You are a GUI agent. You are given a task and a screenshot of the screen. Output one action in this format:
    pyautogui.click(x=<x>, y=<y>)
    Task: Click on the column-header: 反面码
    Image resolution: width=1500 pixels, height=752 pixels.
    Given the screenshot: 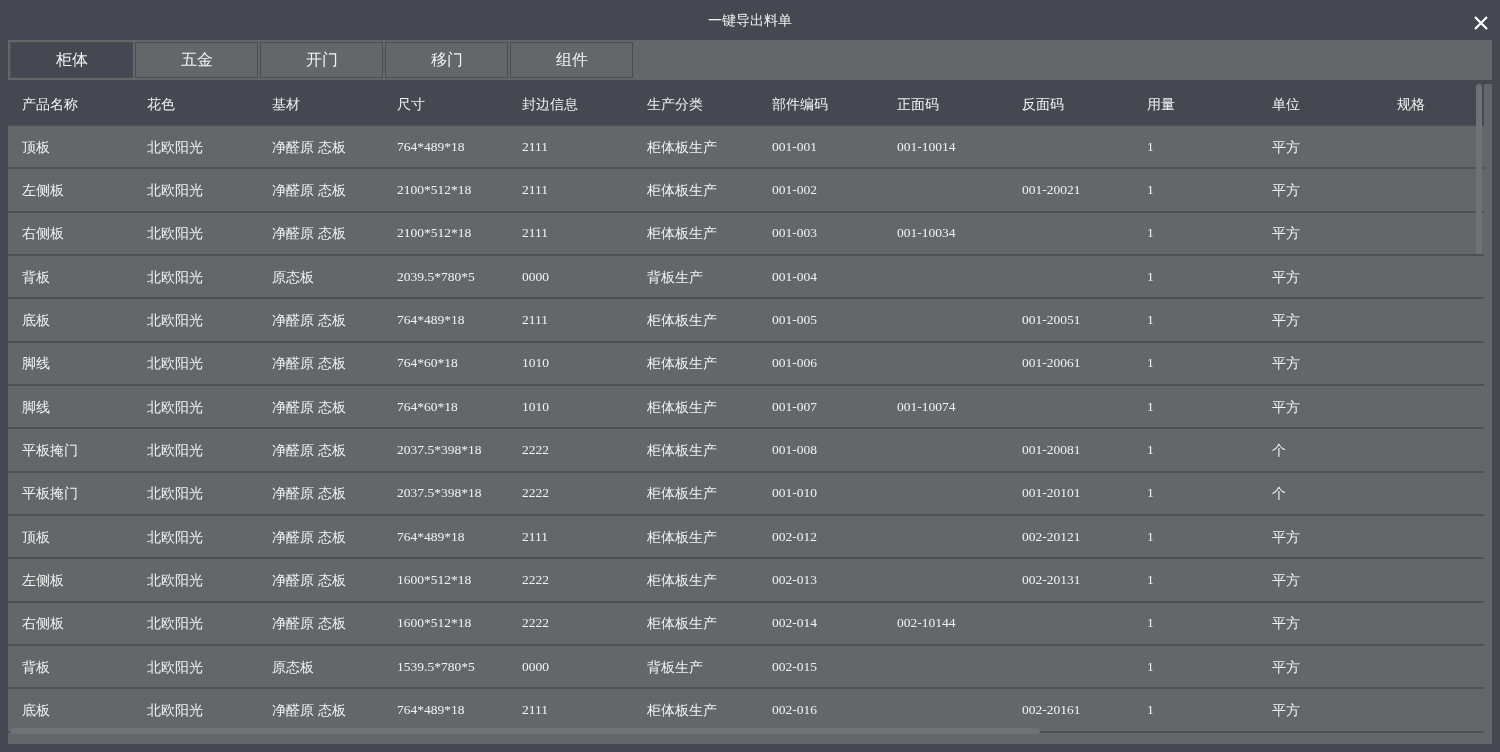 What is the action you would take?
    pyautogui.click(x=1070, y=104)
    